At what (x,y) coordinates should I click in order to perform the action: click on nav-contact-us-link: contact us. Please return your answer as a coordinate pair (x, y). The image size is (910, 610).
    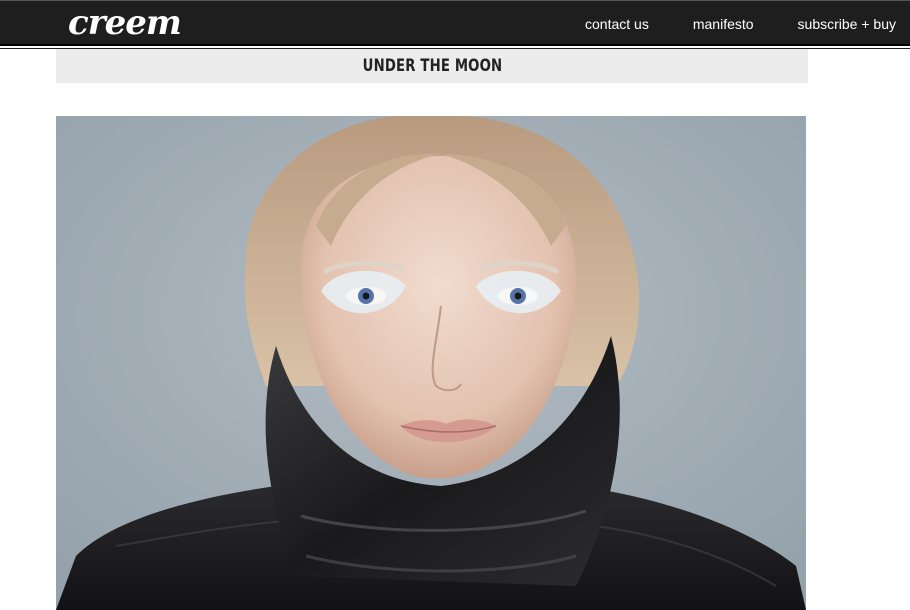
    Looking at the image, I should click on (617, 24).